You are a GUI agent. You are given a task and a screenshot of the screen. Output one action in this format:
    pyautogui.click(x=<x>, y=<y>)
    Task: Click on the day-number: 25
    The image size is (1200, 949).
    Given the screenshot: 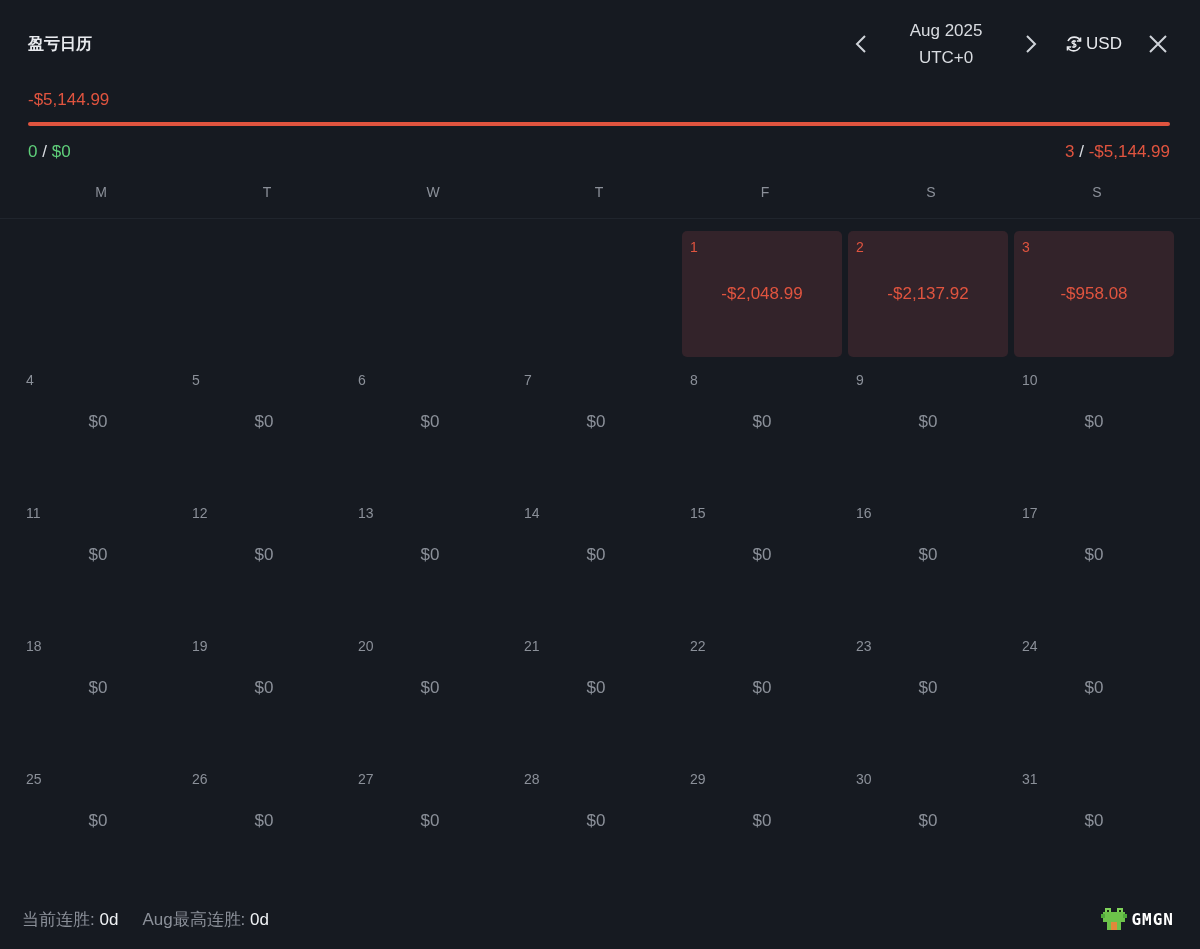 What is the action you would take?
    pyautogui.click(x=34, y=779)
    